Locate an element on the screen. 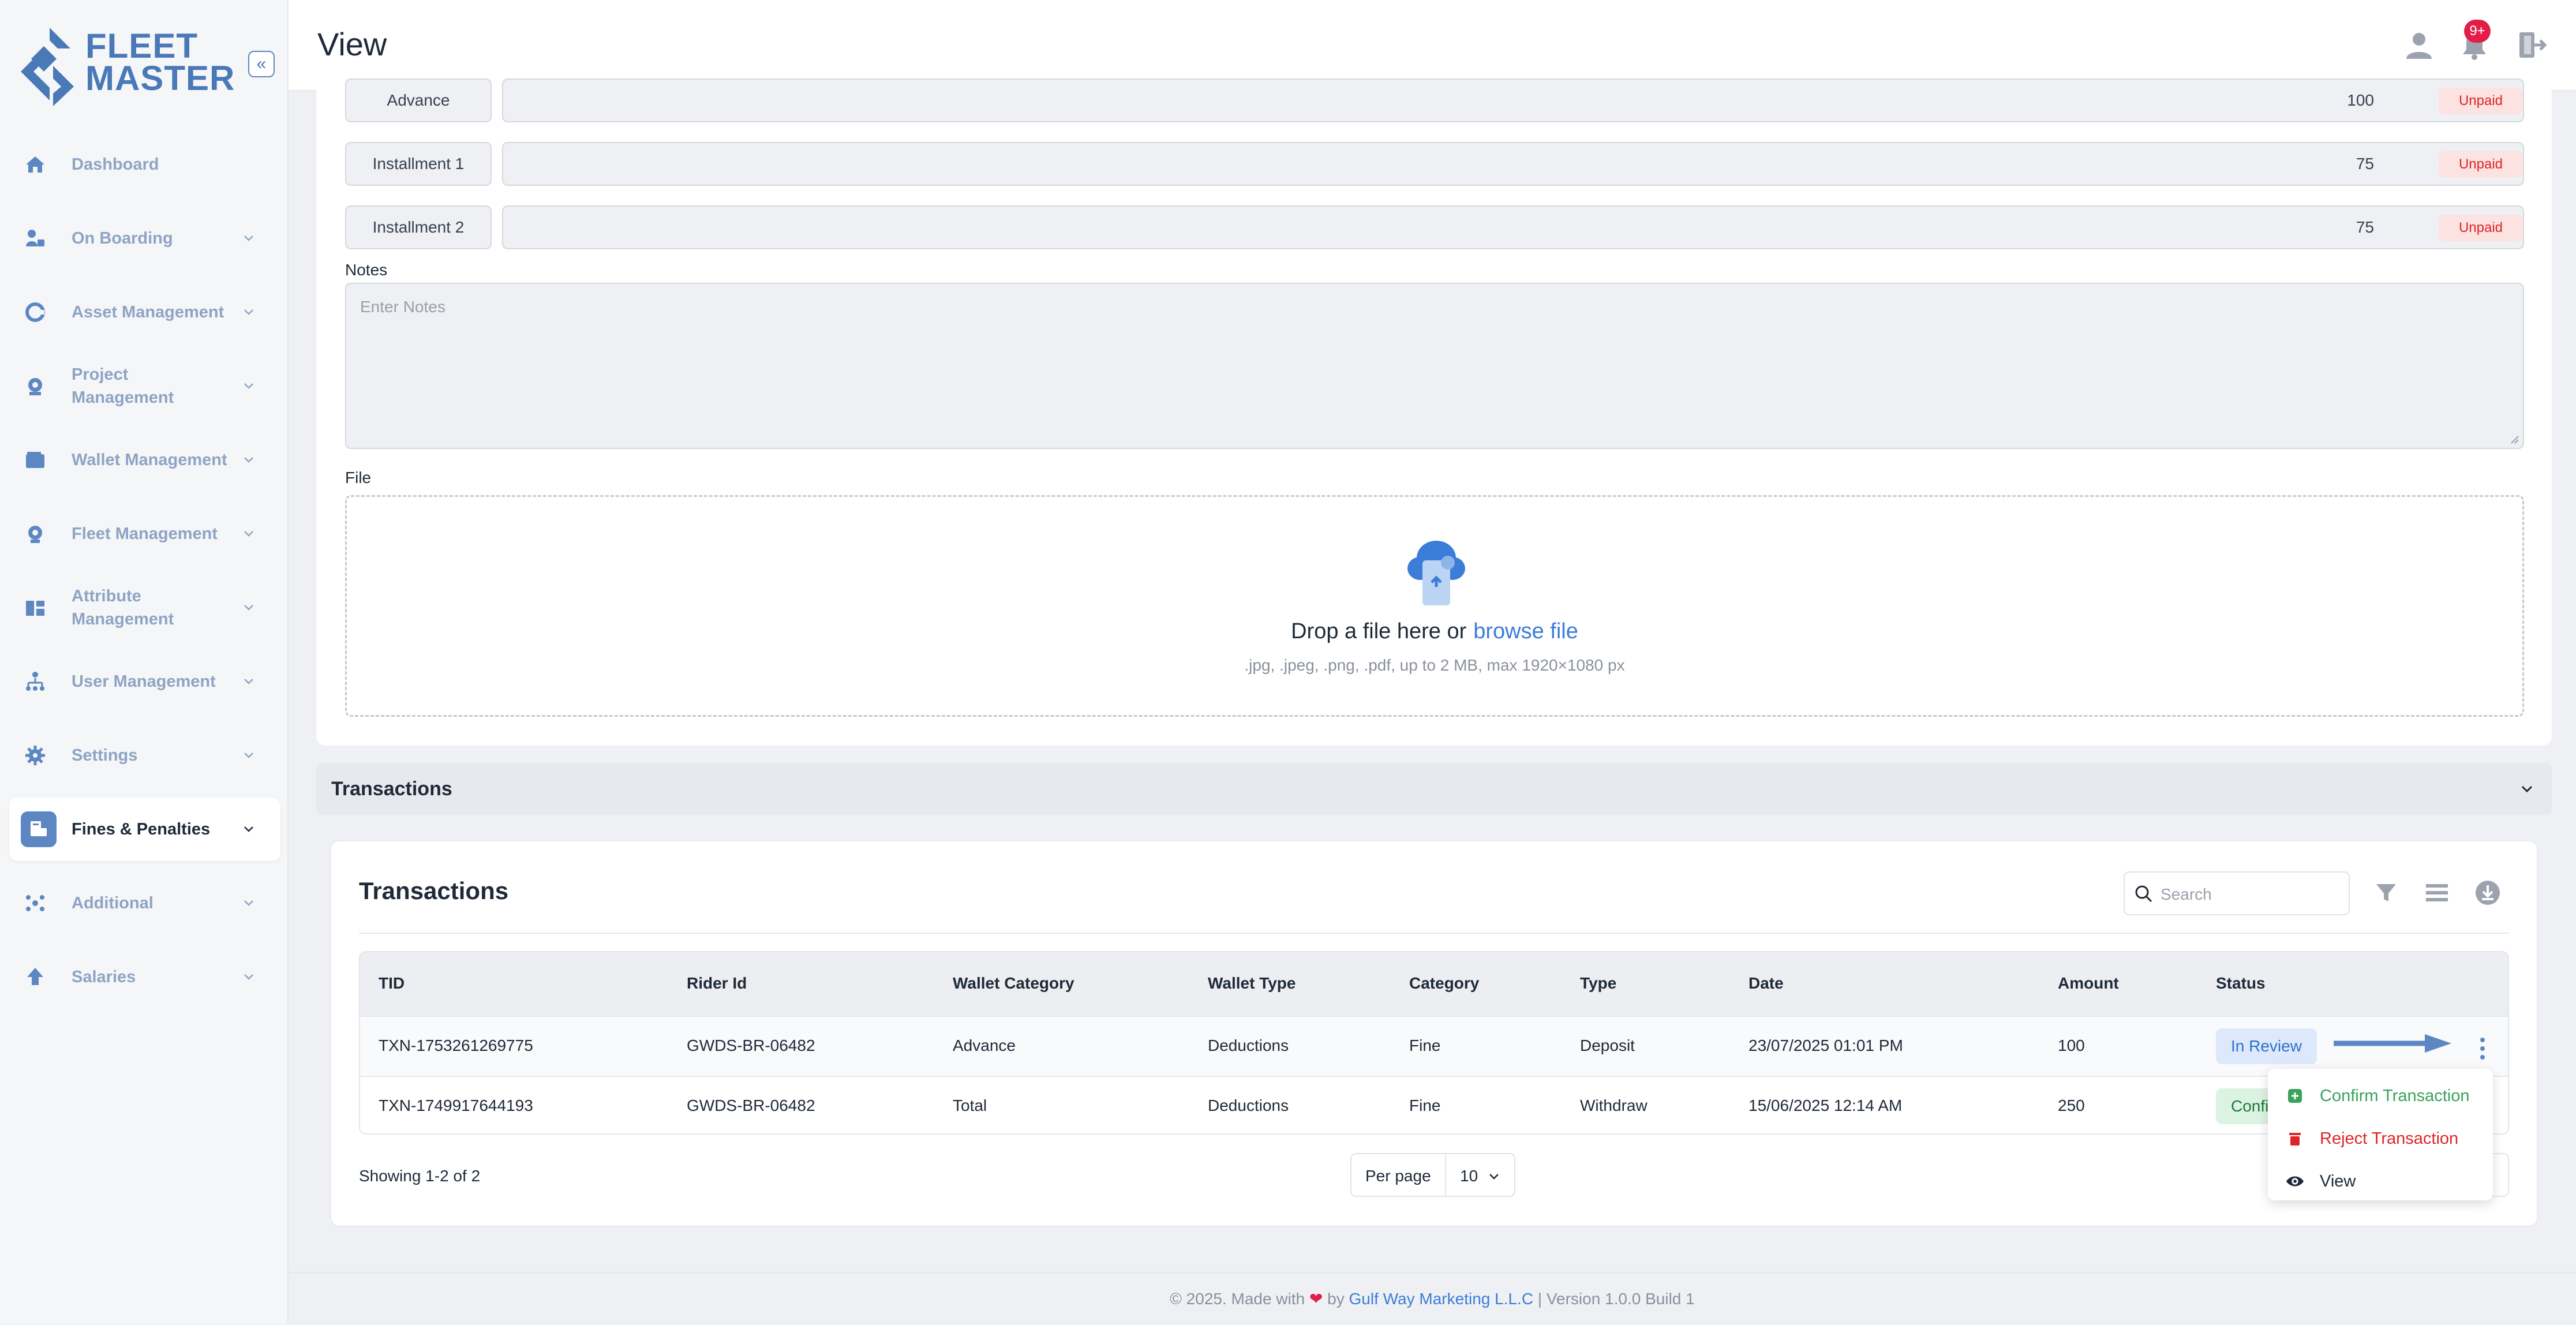 Image resolution: width=2576 pixels, height=1325 pixels. footer-by: by is located at coordinates (1336, 1299).